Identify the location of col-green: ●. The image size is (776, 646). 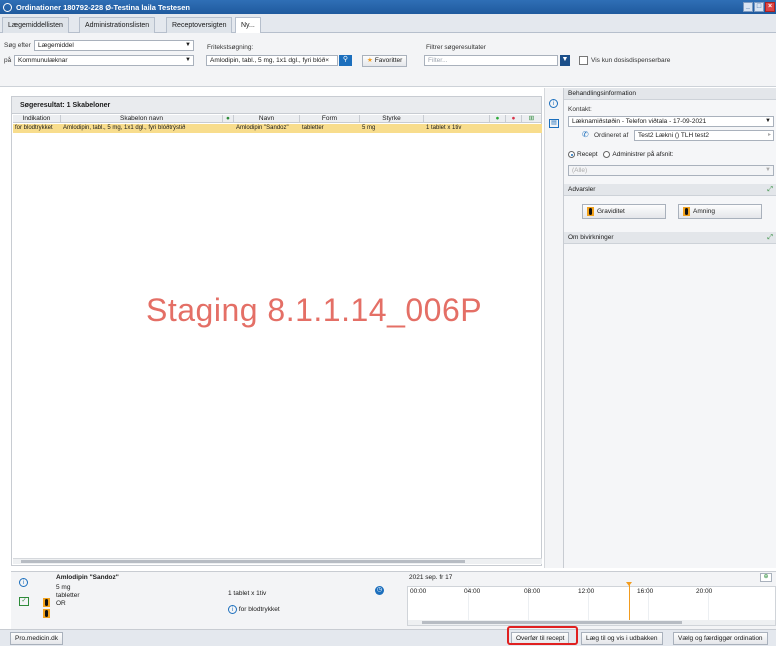
(498, 119).